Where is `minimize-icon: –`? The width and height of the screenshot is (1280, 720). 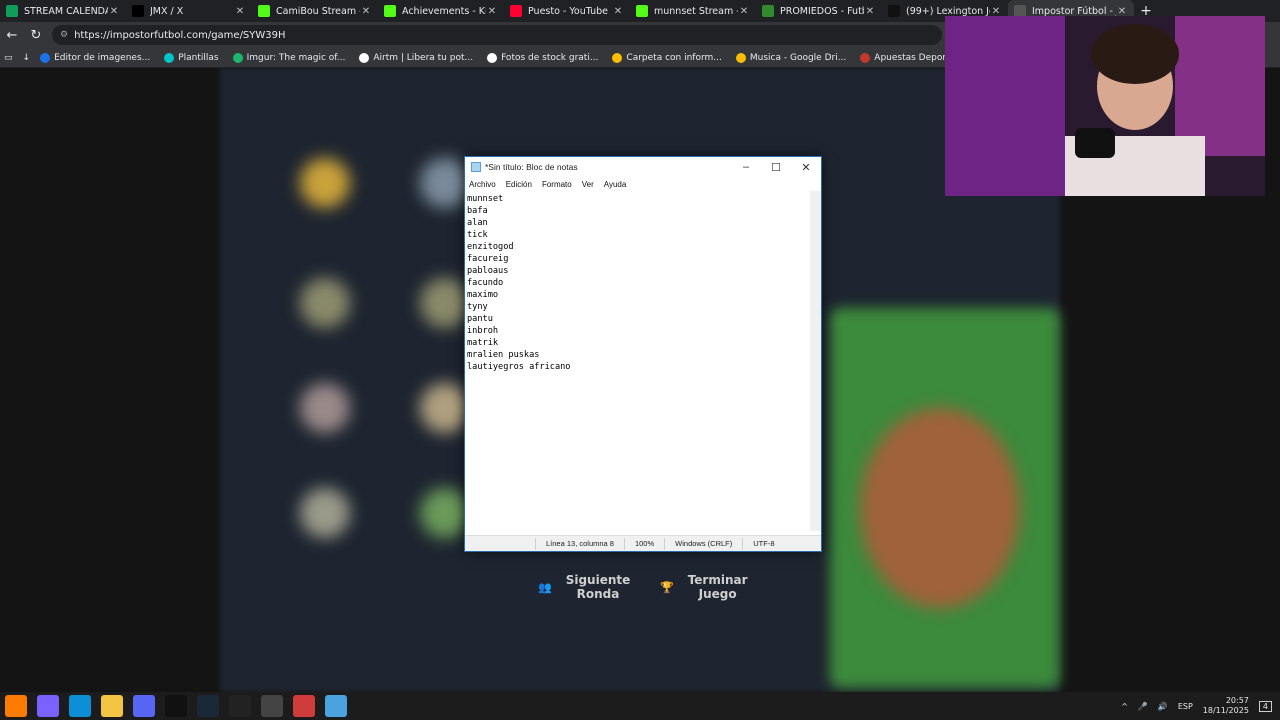 minimize-icon: – is located at coordinates (746, 167).